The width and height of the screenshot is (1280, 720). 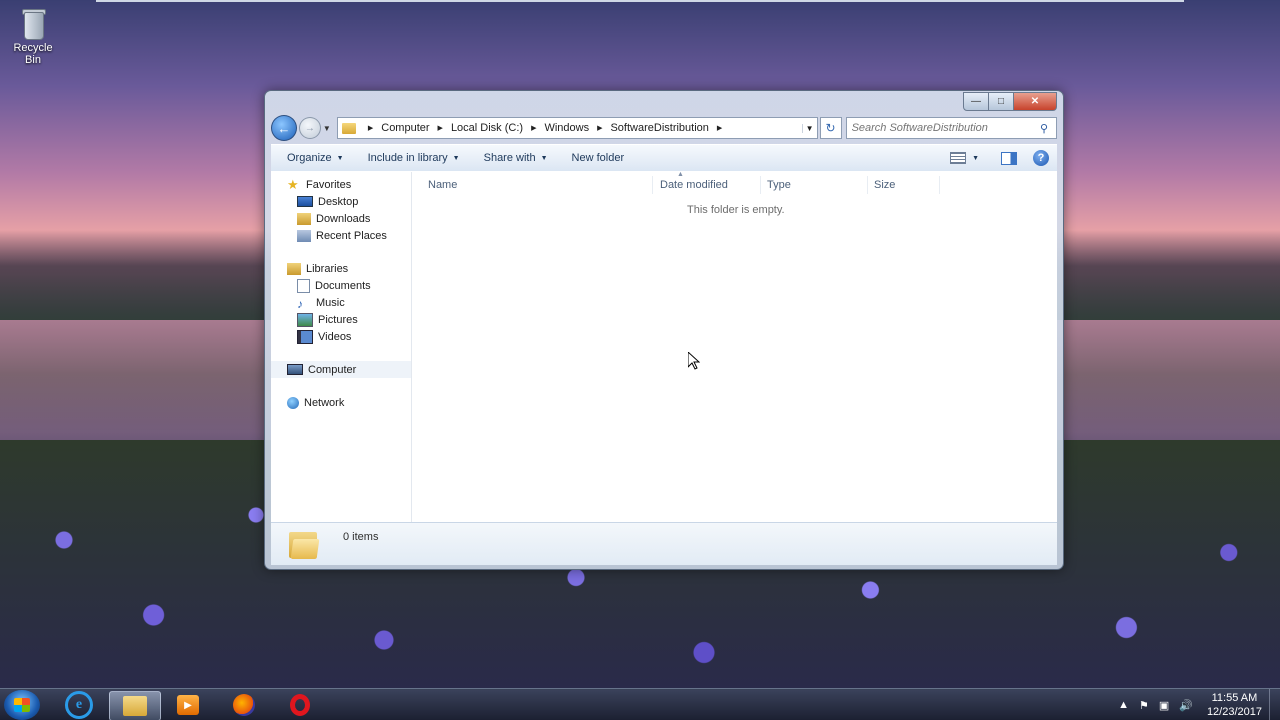 What do you see at coordinates (300, 303) in the screenshot?
I see `music-icon: ♪` at bounding box center [300, 303].